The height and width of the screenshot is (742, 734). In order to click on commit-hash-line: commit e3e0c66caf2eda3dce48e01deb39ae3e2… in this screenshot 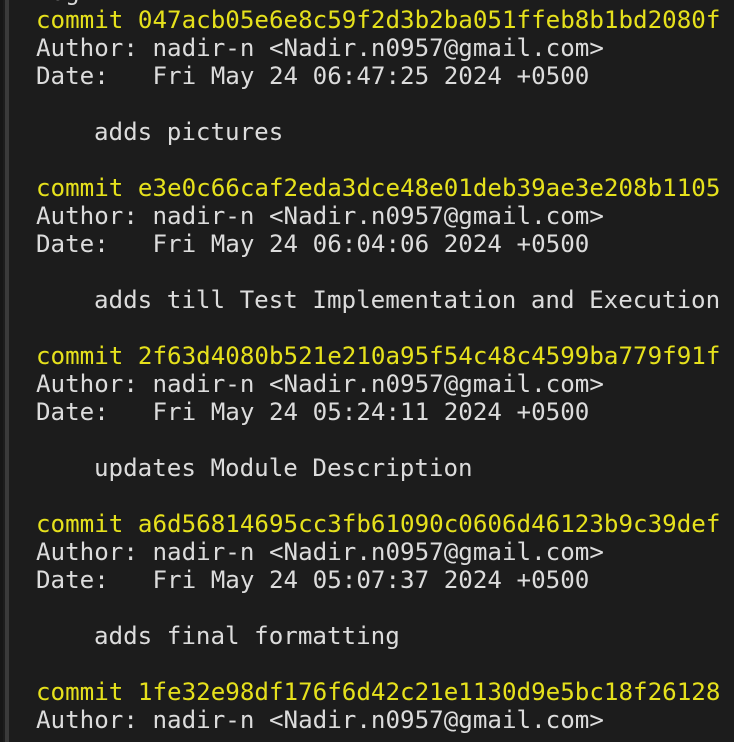, I will do `click(378, 188)`.